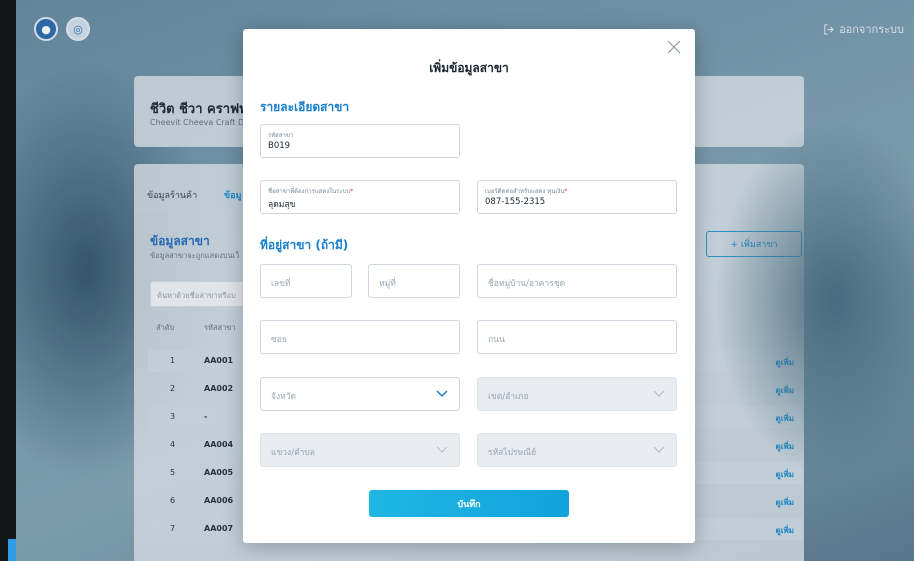  I want to click on postcode-placeholder: รหัสไปรษณีย์, so click(512, 453).